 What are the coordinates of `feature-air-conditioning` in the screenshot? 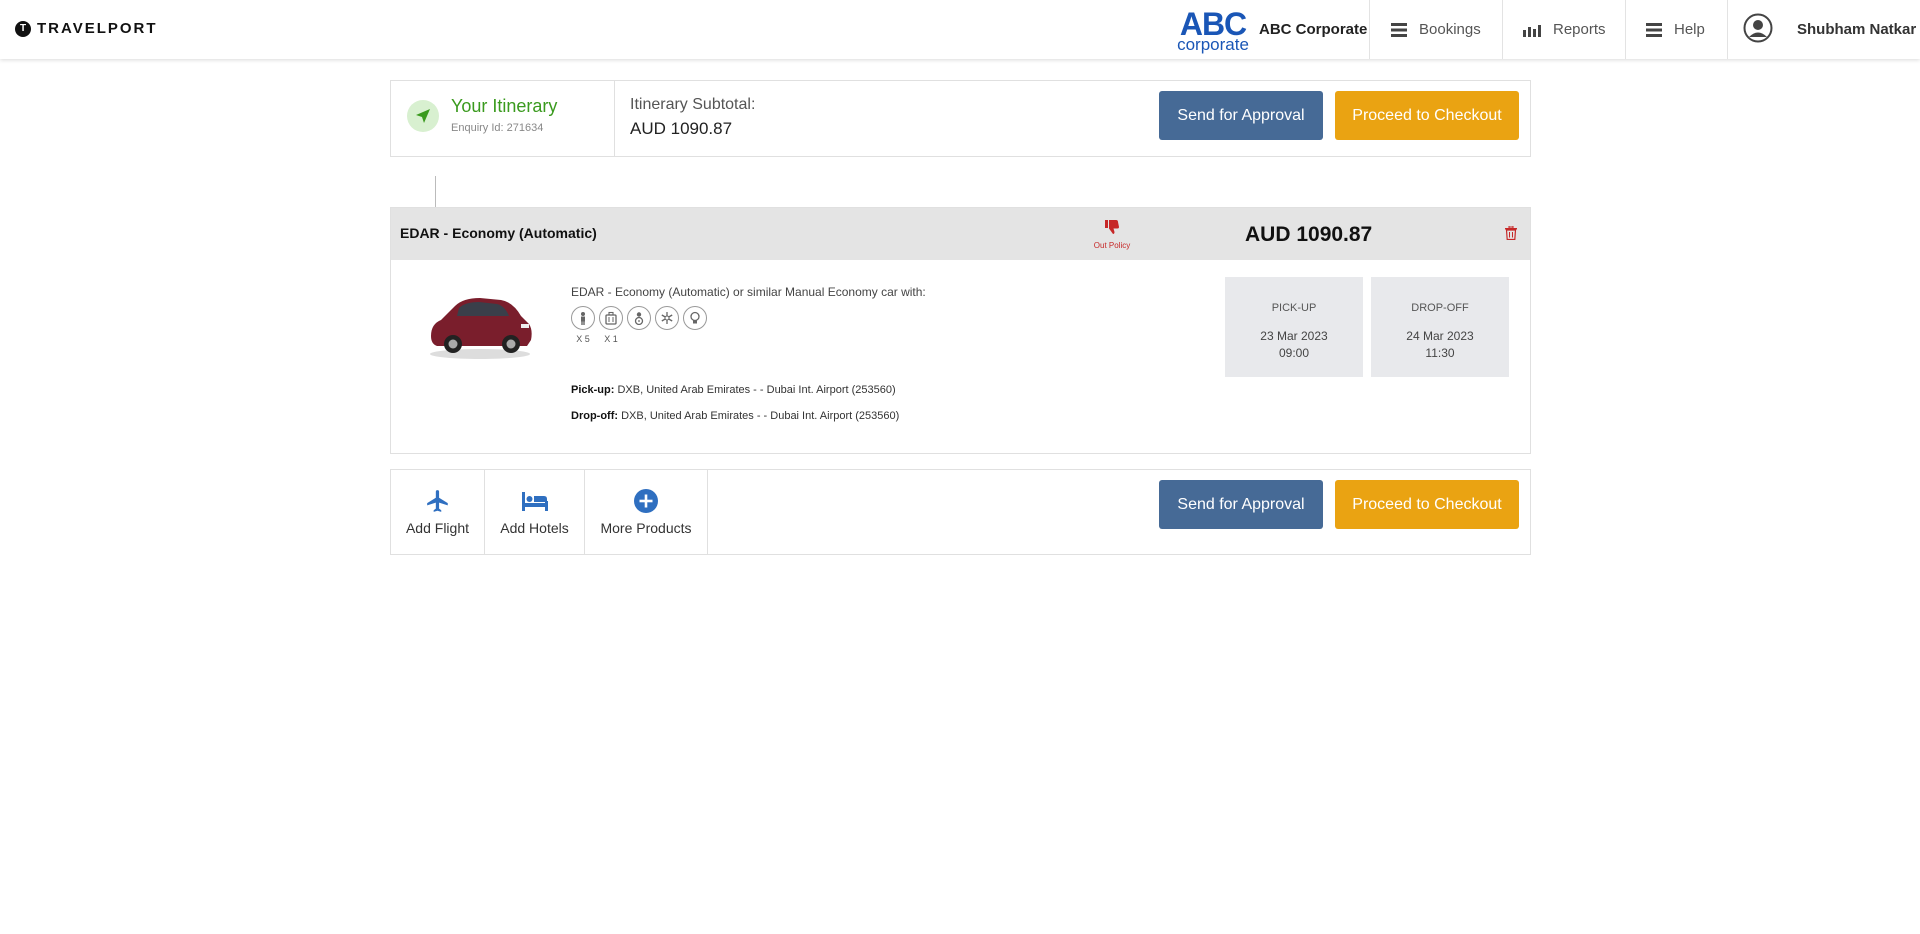 It's located at (667, 325).